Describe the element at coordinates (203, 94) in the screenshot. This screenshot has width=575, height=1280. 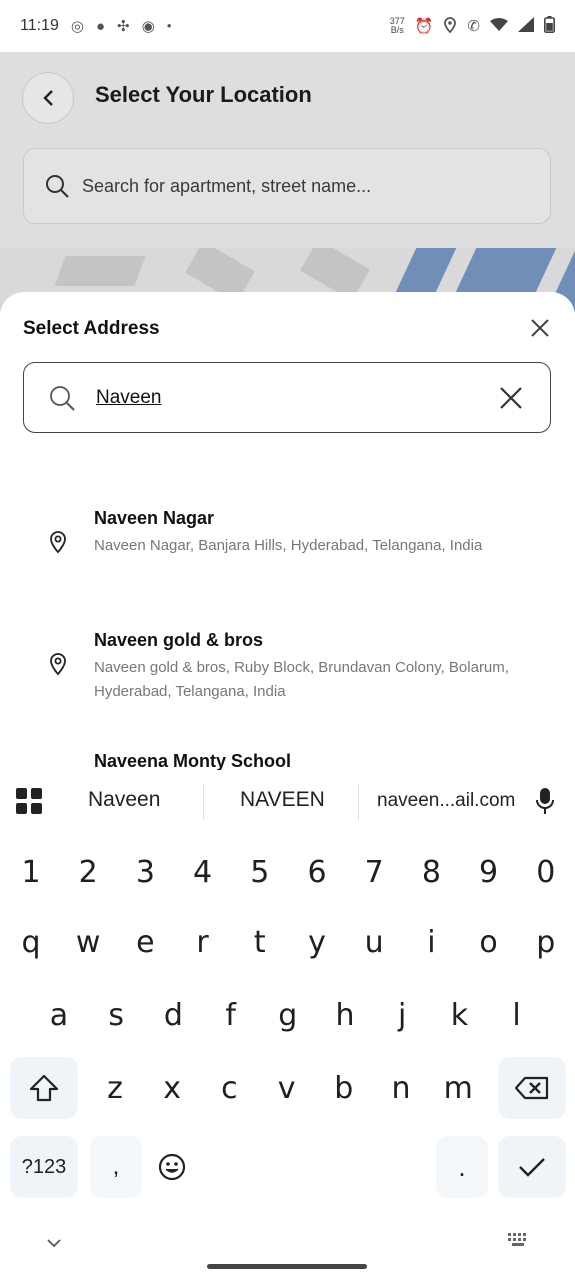
I see `page-title: Select Your Location` at that location.